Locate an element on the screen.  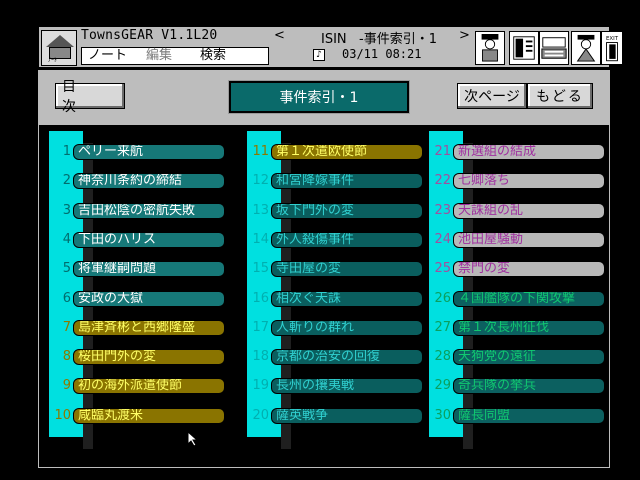
event-button: 池田屋騒動 is located at coordinates (529, 240).